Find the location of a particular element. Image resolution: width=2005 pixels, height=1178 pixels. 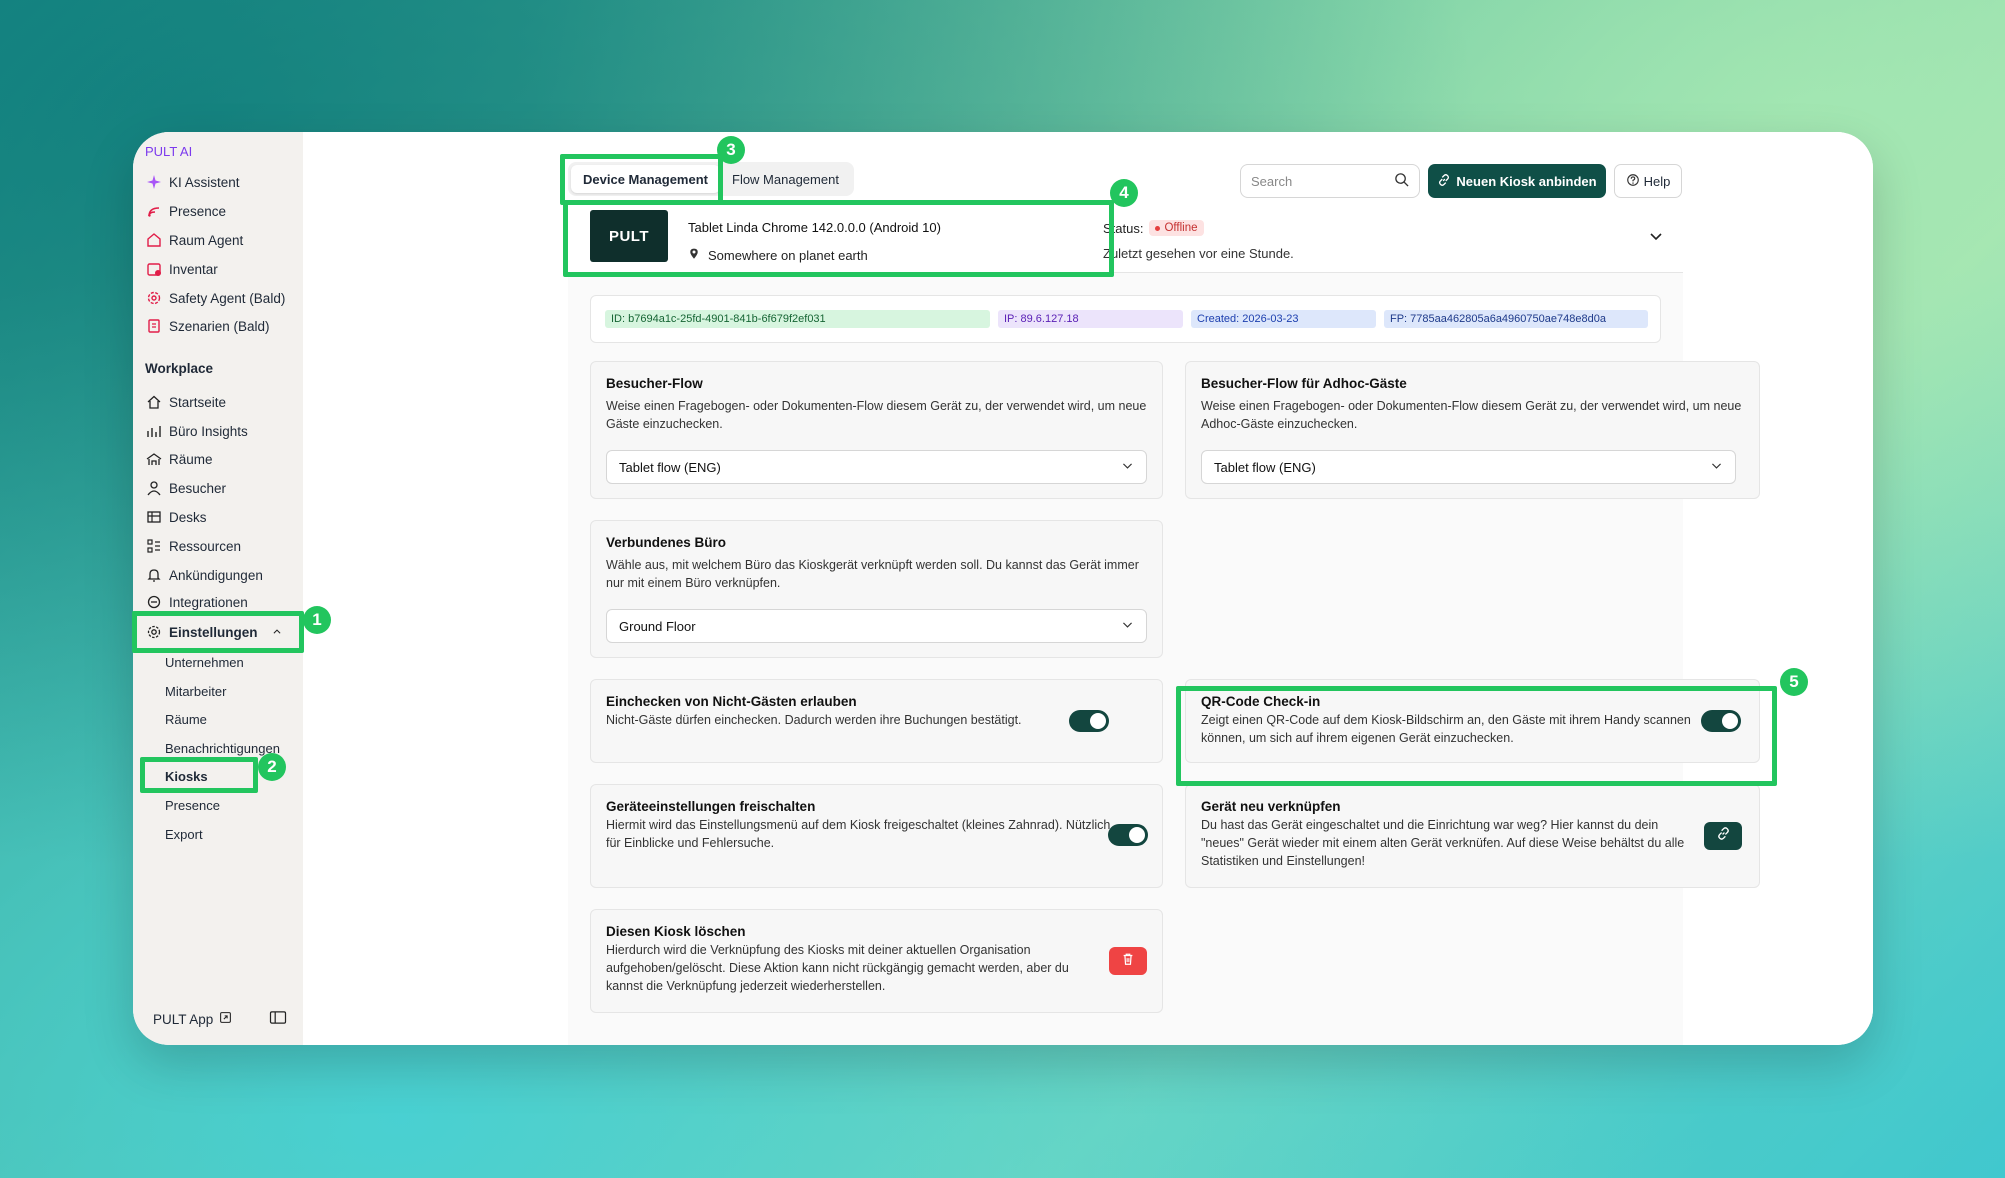

external-link-icon is located at coordinates (225, 1019).